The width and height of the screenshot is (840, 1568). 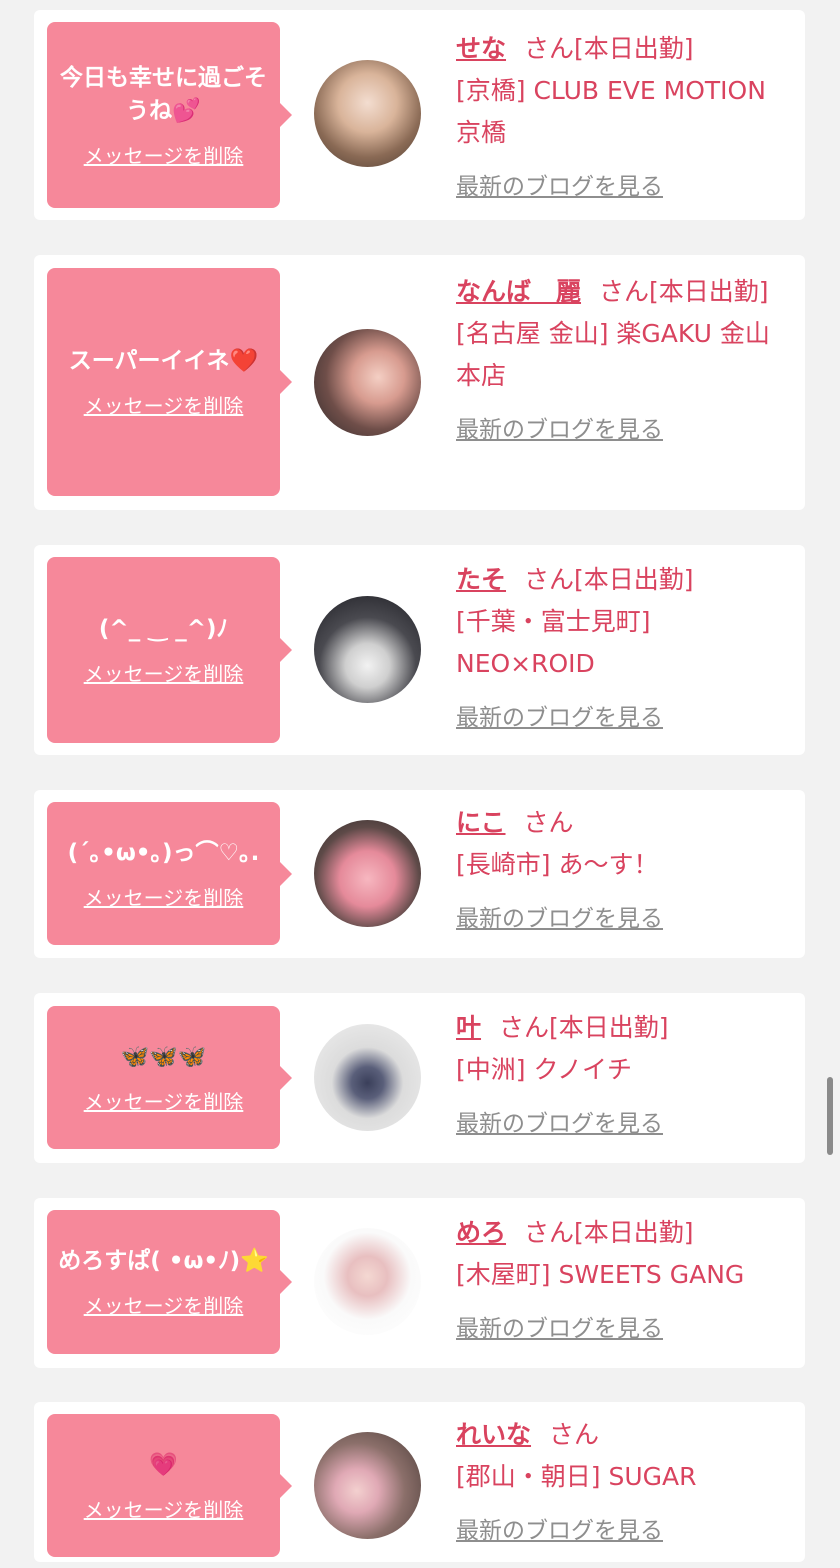 What do you see at coordinates (163, 1464) in the screenshot?
I see `message-text: 💗` at bounding box center [163, 1464].